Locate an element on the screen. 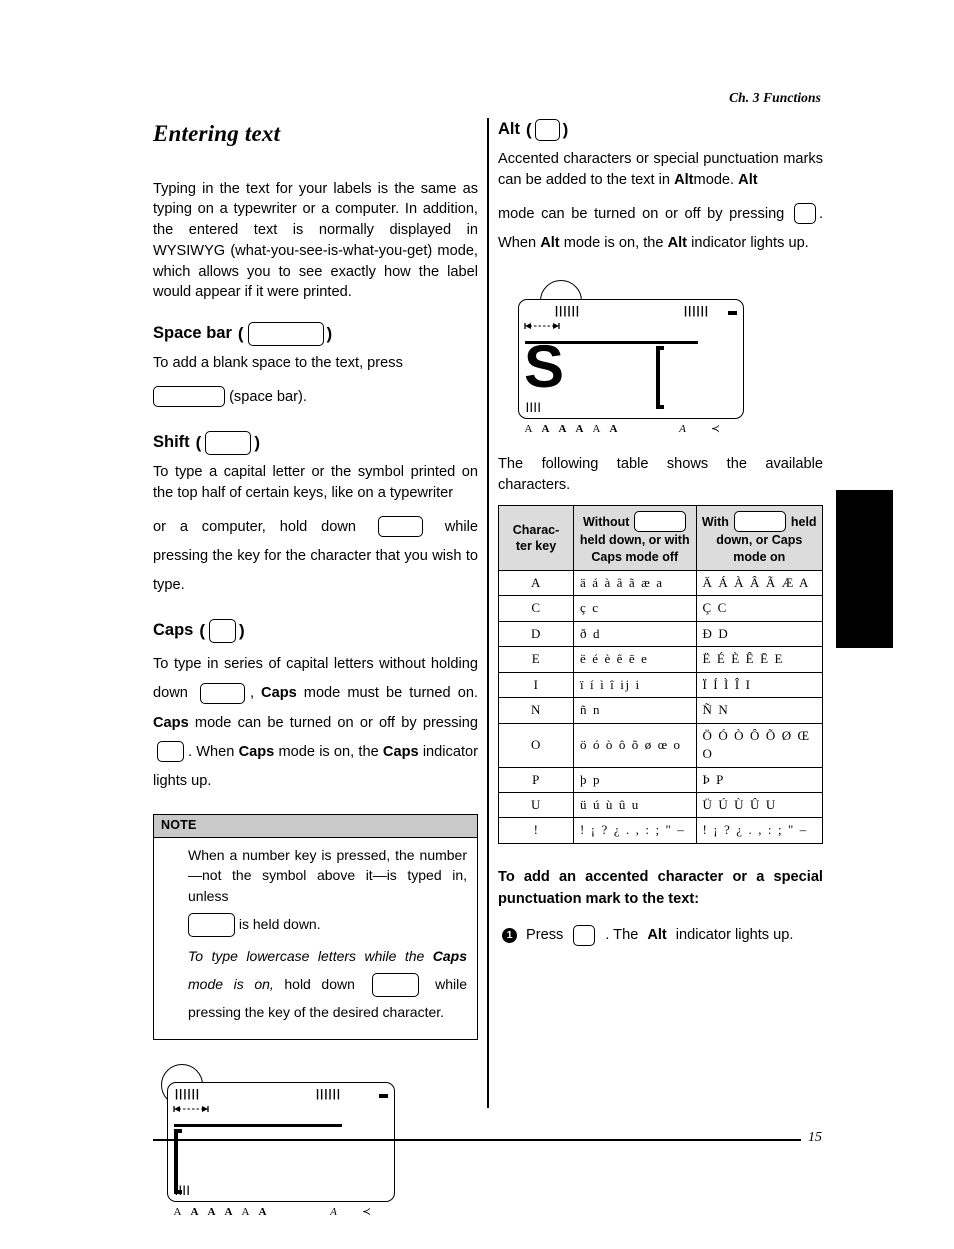  cell-upper: Ë É È Ê Ē E is located at coordinates (759, 659).